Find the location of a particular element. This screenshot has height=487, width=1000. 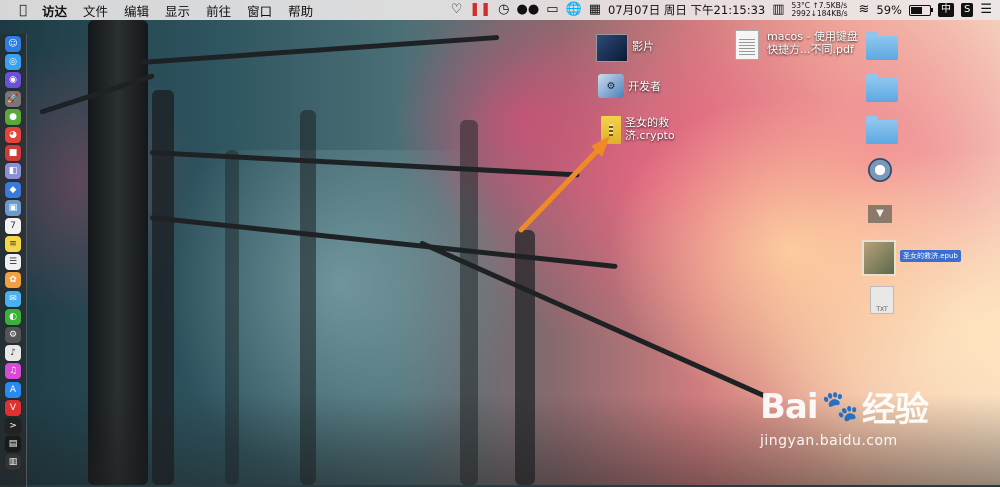

desktop-item-developer: ⚙ 开发者 is located at coordinates (629, 86).